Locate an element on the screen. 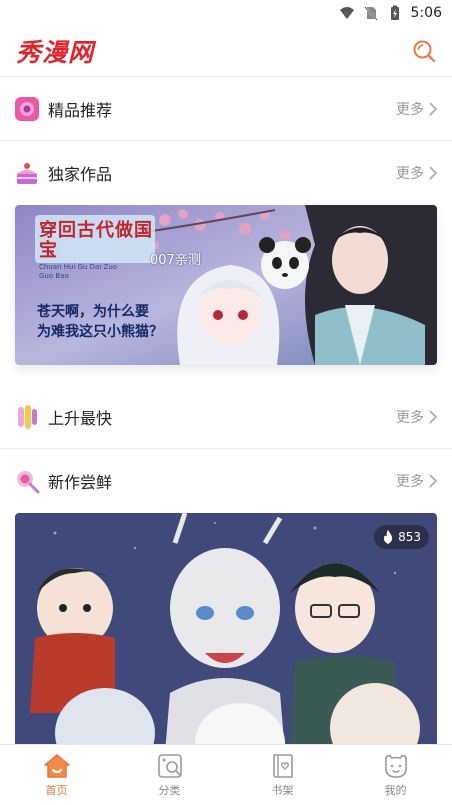 The width and height of the screenshot is (452, 805). tab-home: 首页 is located at coordinates (56, 775).